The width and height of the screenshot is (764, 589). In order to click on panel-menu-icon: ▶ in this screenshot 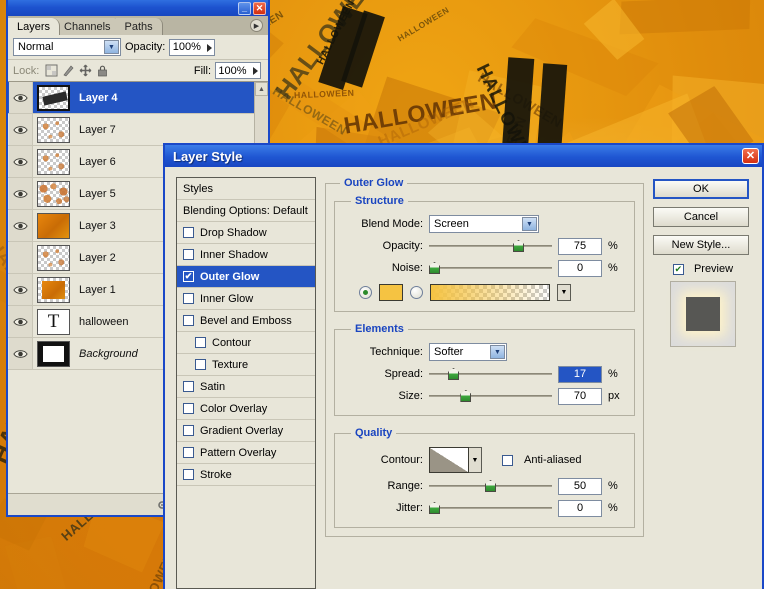, I will do `click(256, 25)`.